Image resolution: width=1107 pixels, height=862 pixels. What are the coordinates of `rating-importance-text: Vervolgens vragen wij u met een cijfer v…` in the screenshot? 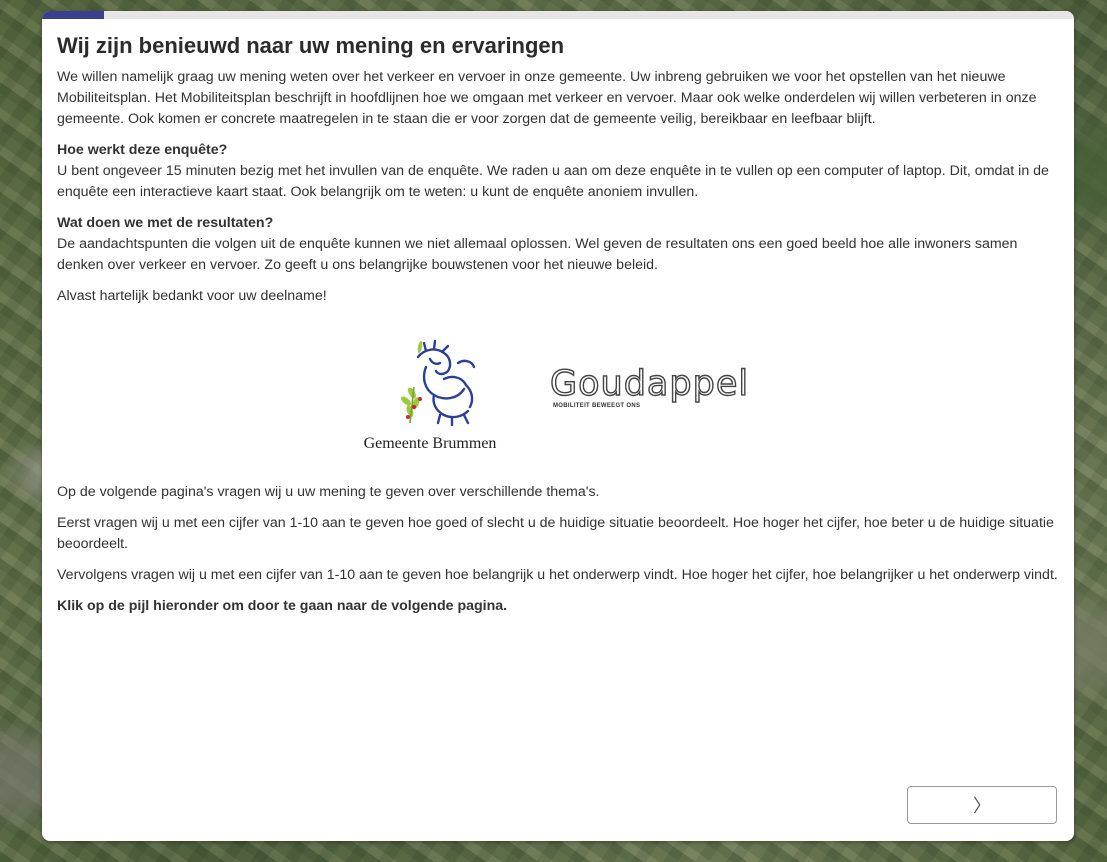 It's located at (557, 575).